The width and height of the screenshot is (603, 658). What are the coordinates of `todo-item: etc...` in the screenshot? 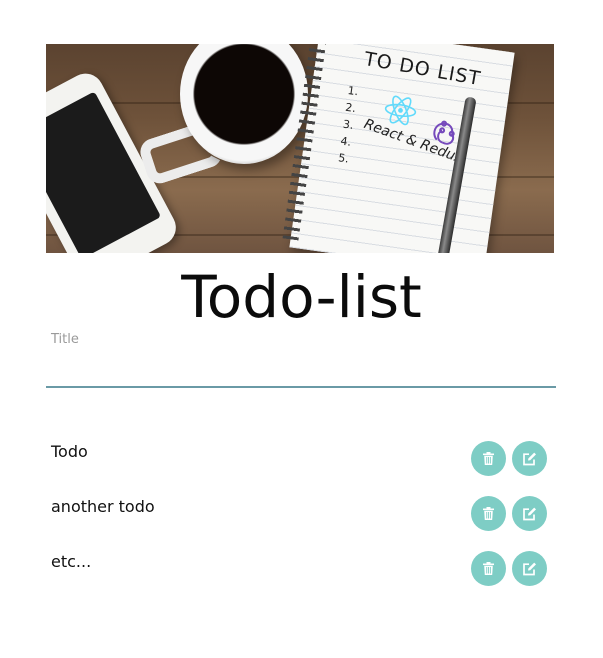 It's located at (301, 570).